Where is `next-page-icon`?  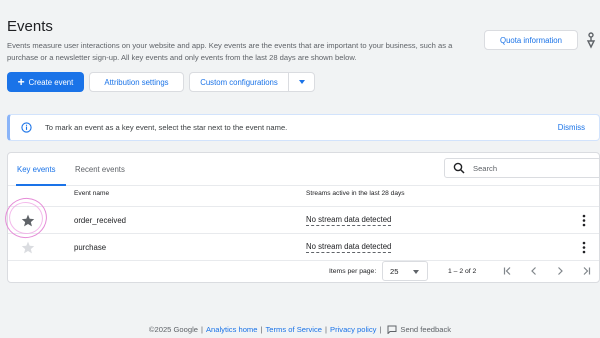 next-page-icon is located at coordinates (560, 271).